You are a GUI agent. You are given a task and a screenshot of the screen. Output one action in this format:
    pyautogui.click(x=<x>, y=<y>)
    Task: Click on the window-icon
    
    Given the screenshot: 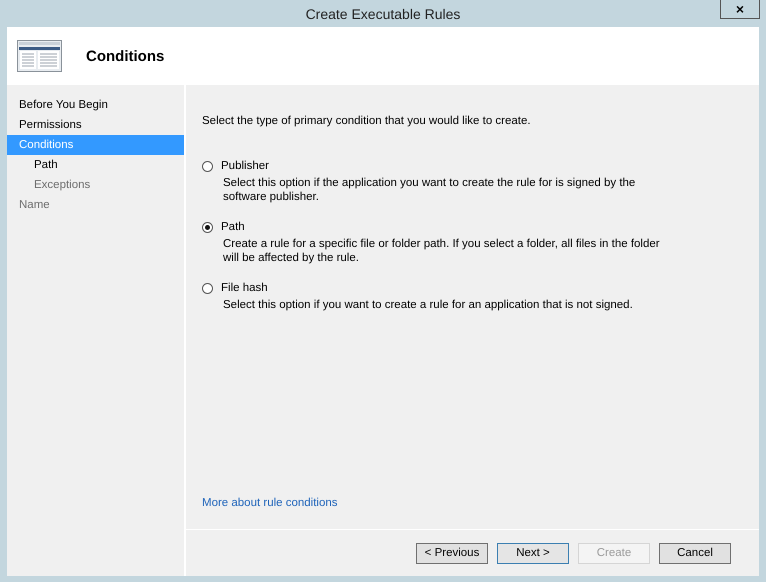 What is the action you would take?
    pyautogui.click(x=39, y=56)
    